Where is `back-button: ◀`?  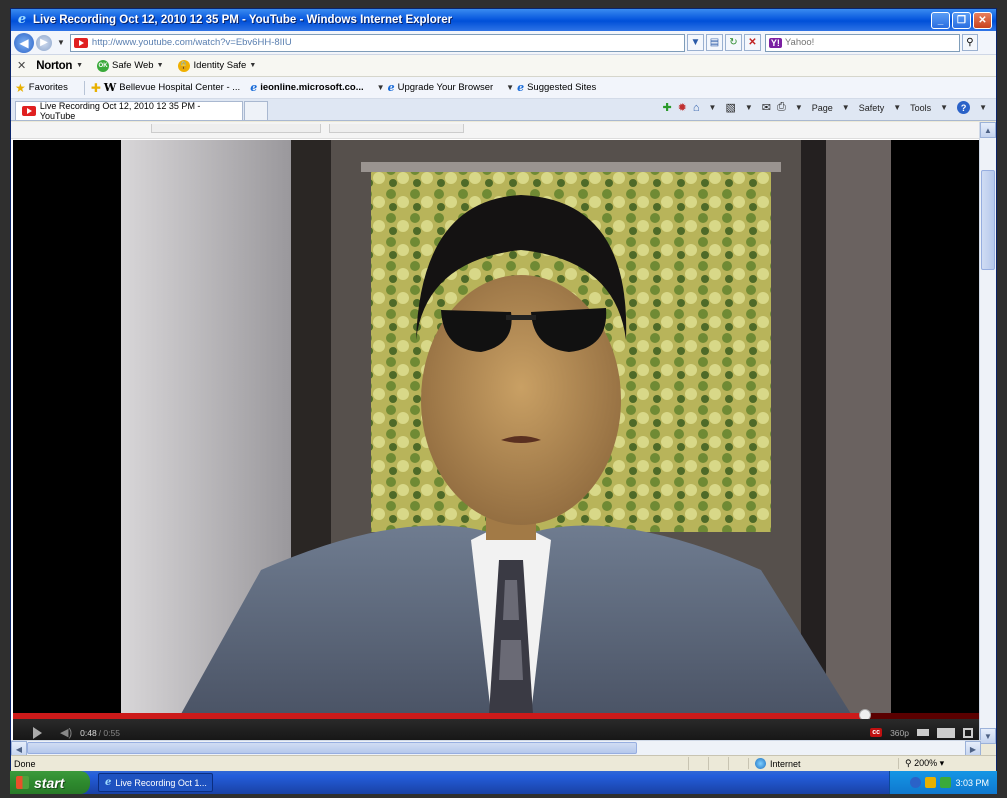
back-button: ◀ is located at coordinates (24, 42).